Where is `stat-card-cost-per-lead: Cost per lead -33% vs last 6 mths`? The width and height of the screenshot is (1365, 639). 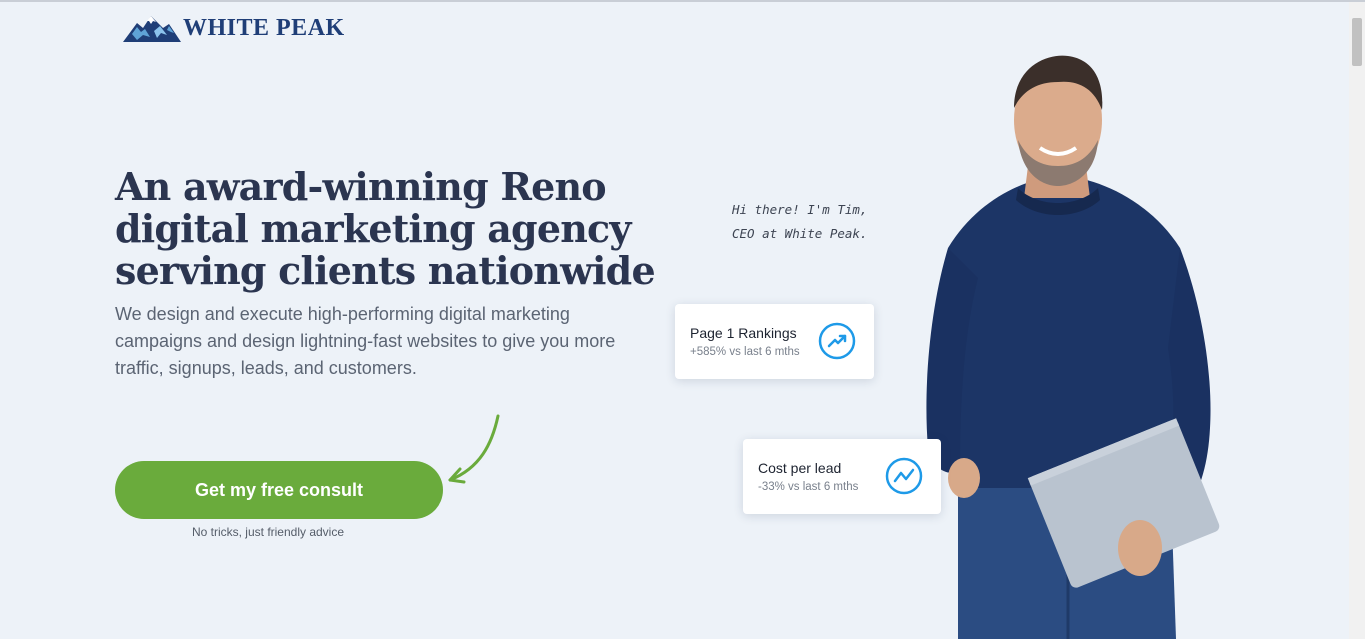 stat-card-cost-per-lead: Cost per lead -33% vs last 6 mths is located at coordinates (842, 476).